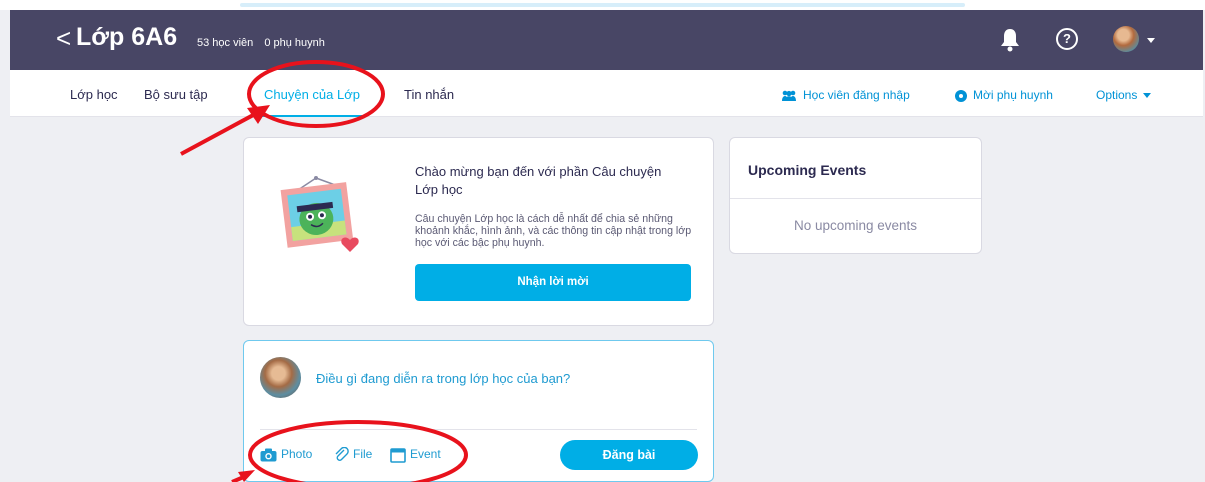  Describe the element at coordinates (280, 377) in the screenshot. I see `avatar` at that location.